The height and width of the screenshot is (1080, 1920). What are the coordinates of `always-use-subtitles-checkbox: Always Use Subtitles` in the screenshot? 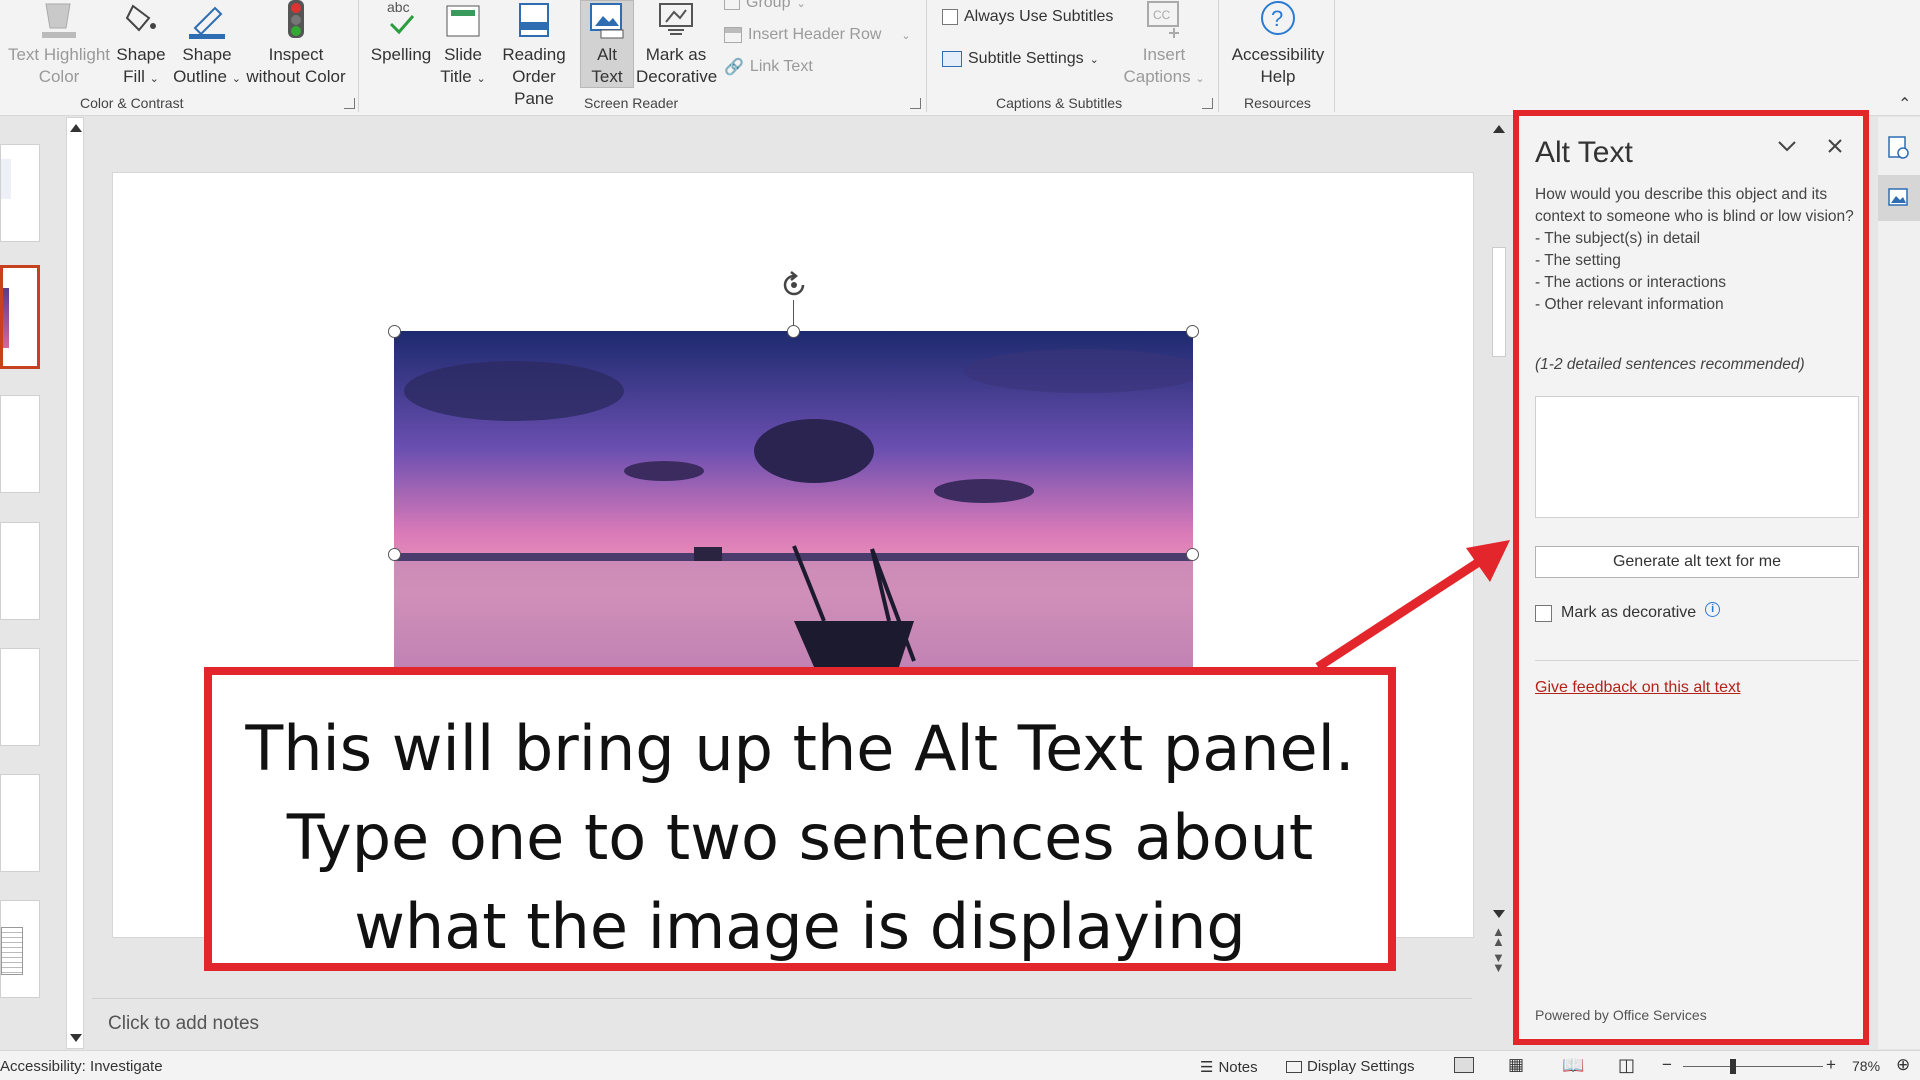 It's located at (1027, 17).